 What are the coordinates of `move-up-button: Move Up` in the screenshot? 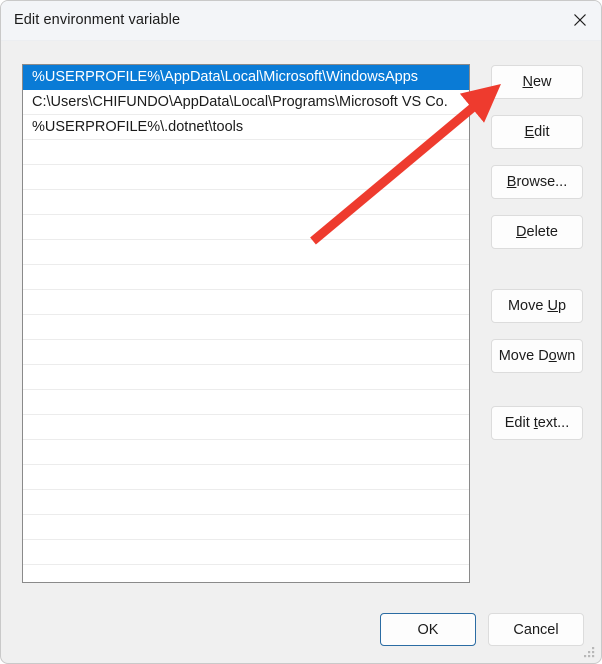 It's located at (537, 306).